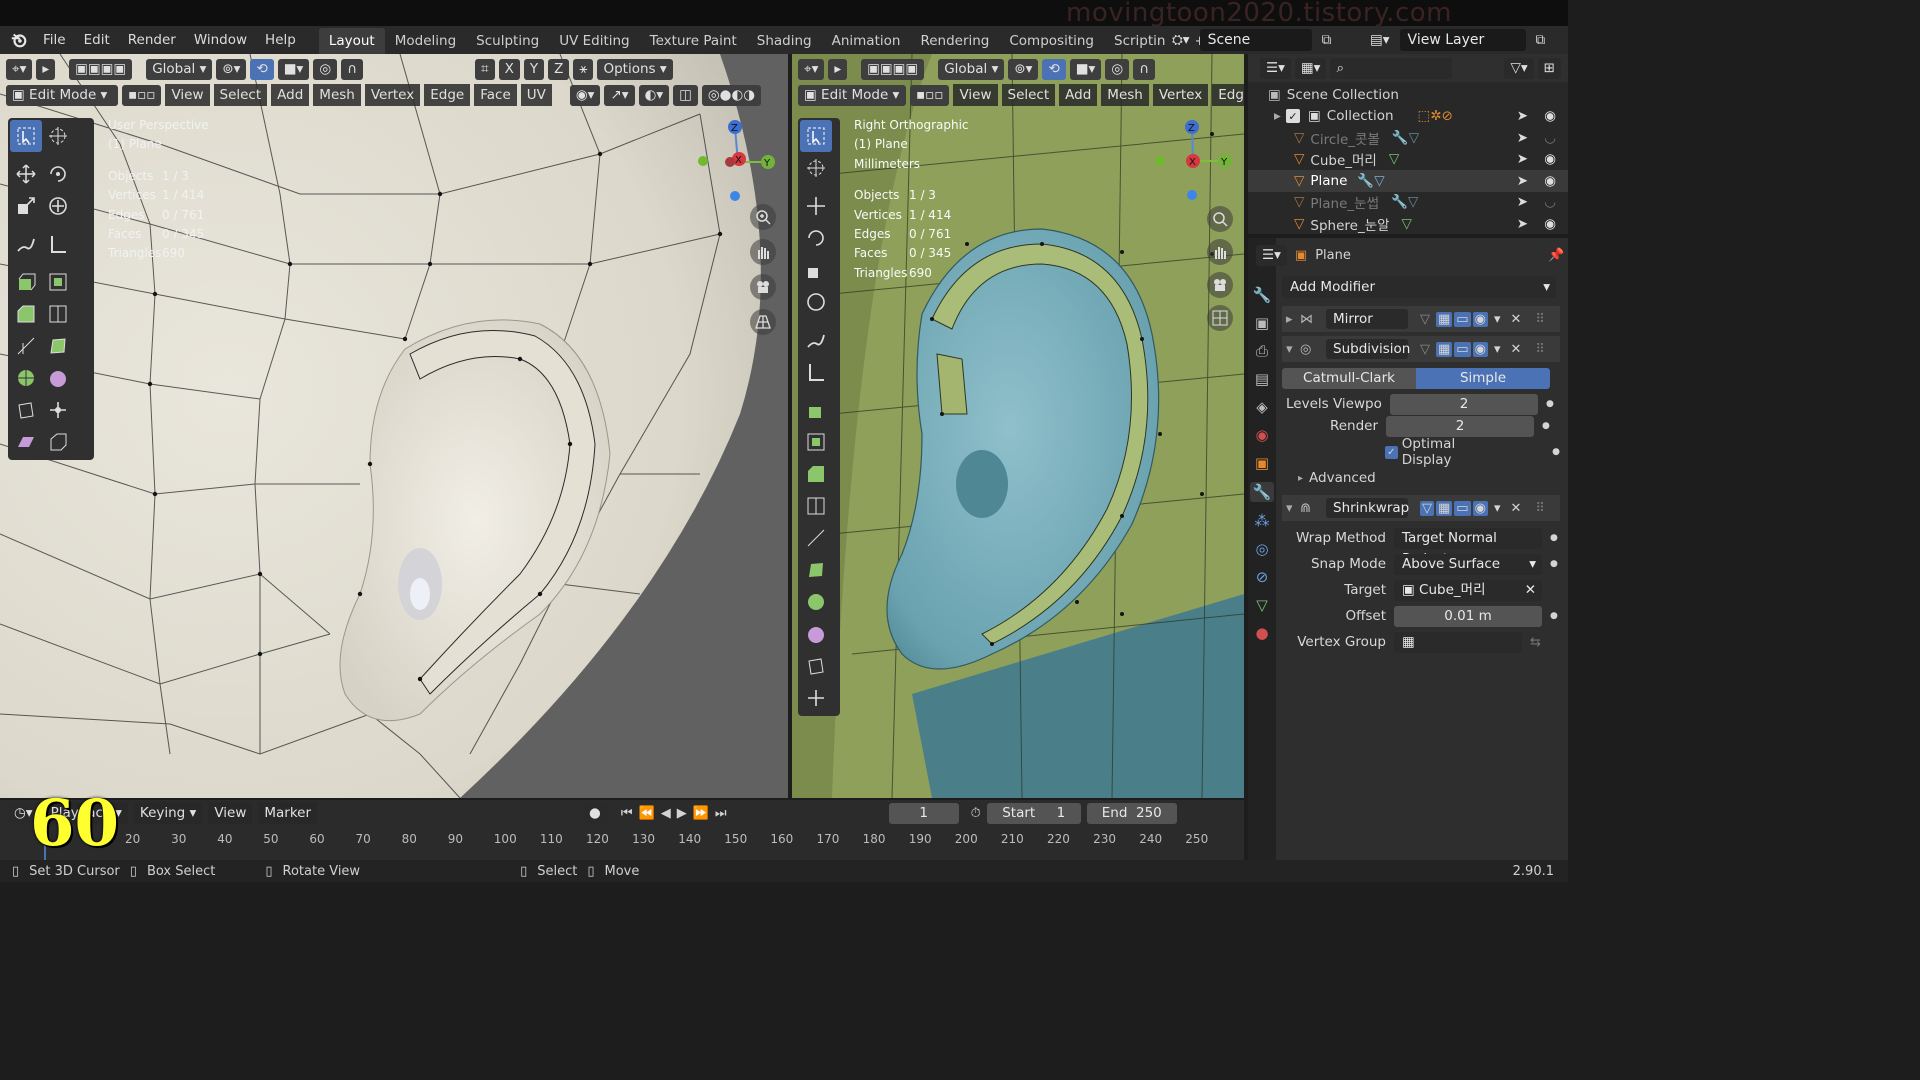  I want to click on edge-slide-tool, so click(816, 666).